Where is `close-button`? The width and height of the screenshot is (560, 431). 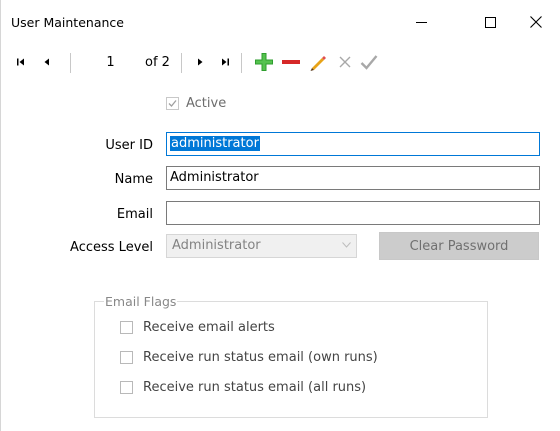
close-button is located at coordinates (536, 22).